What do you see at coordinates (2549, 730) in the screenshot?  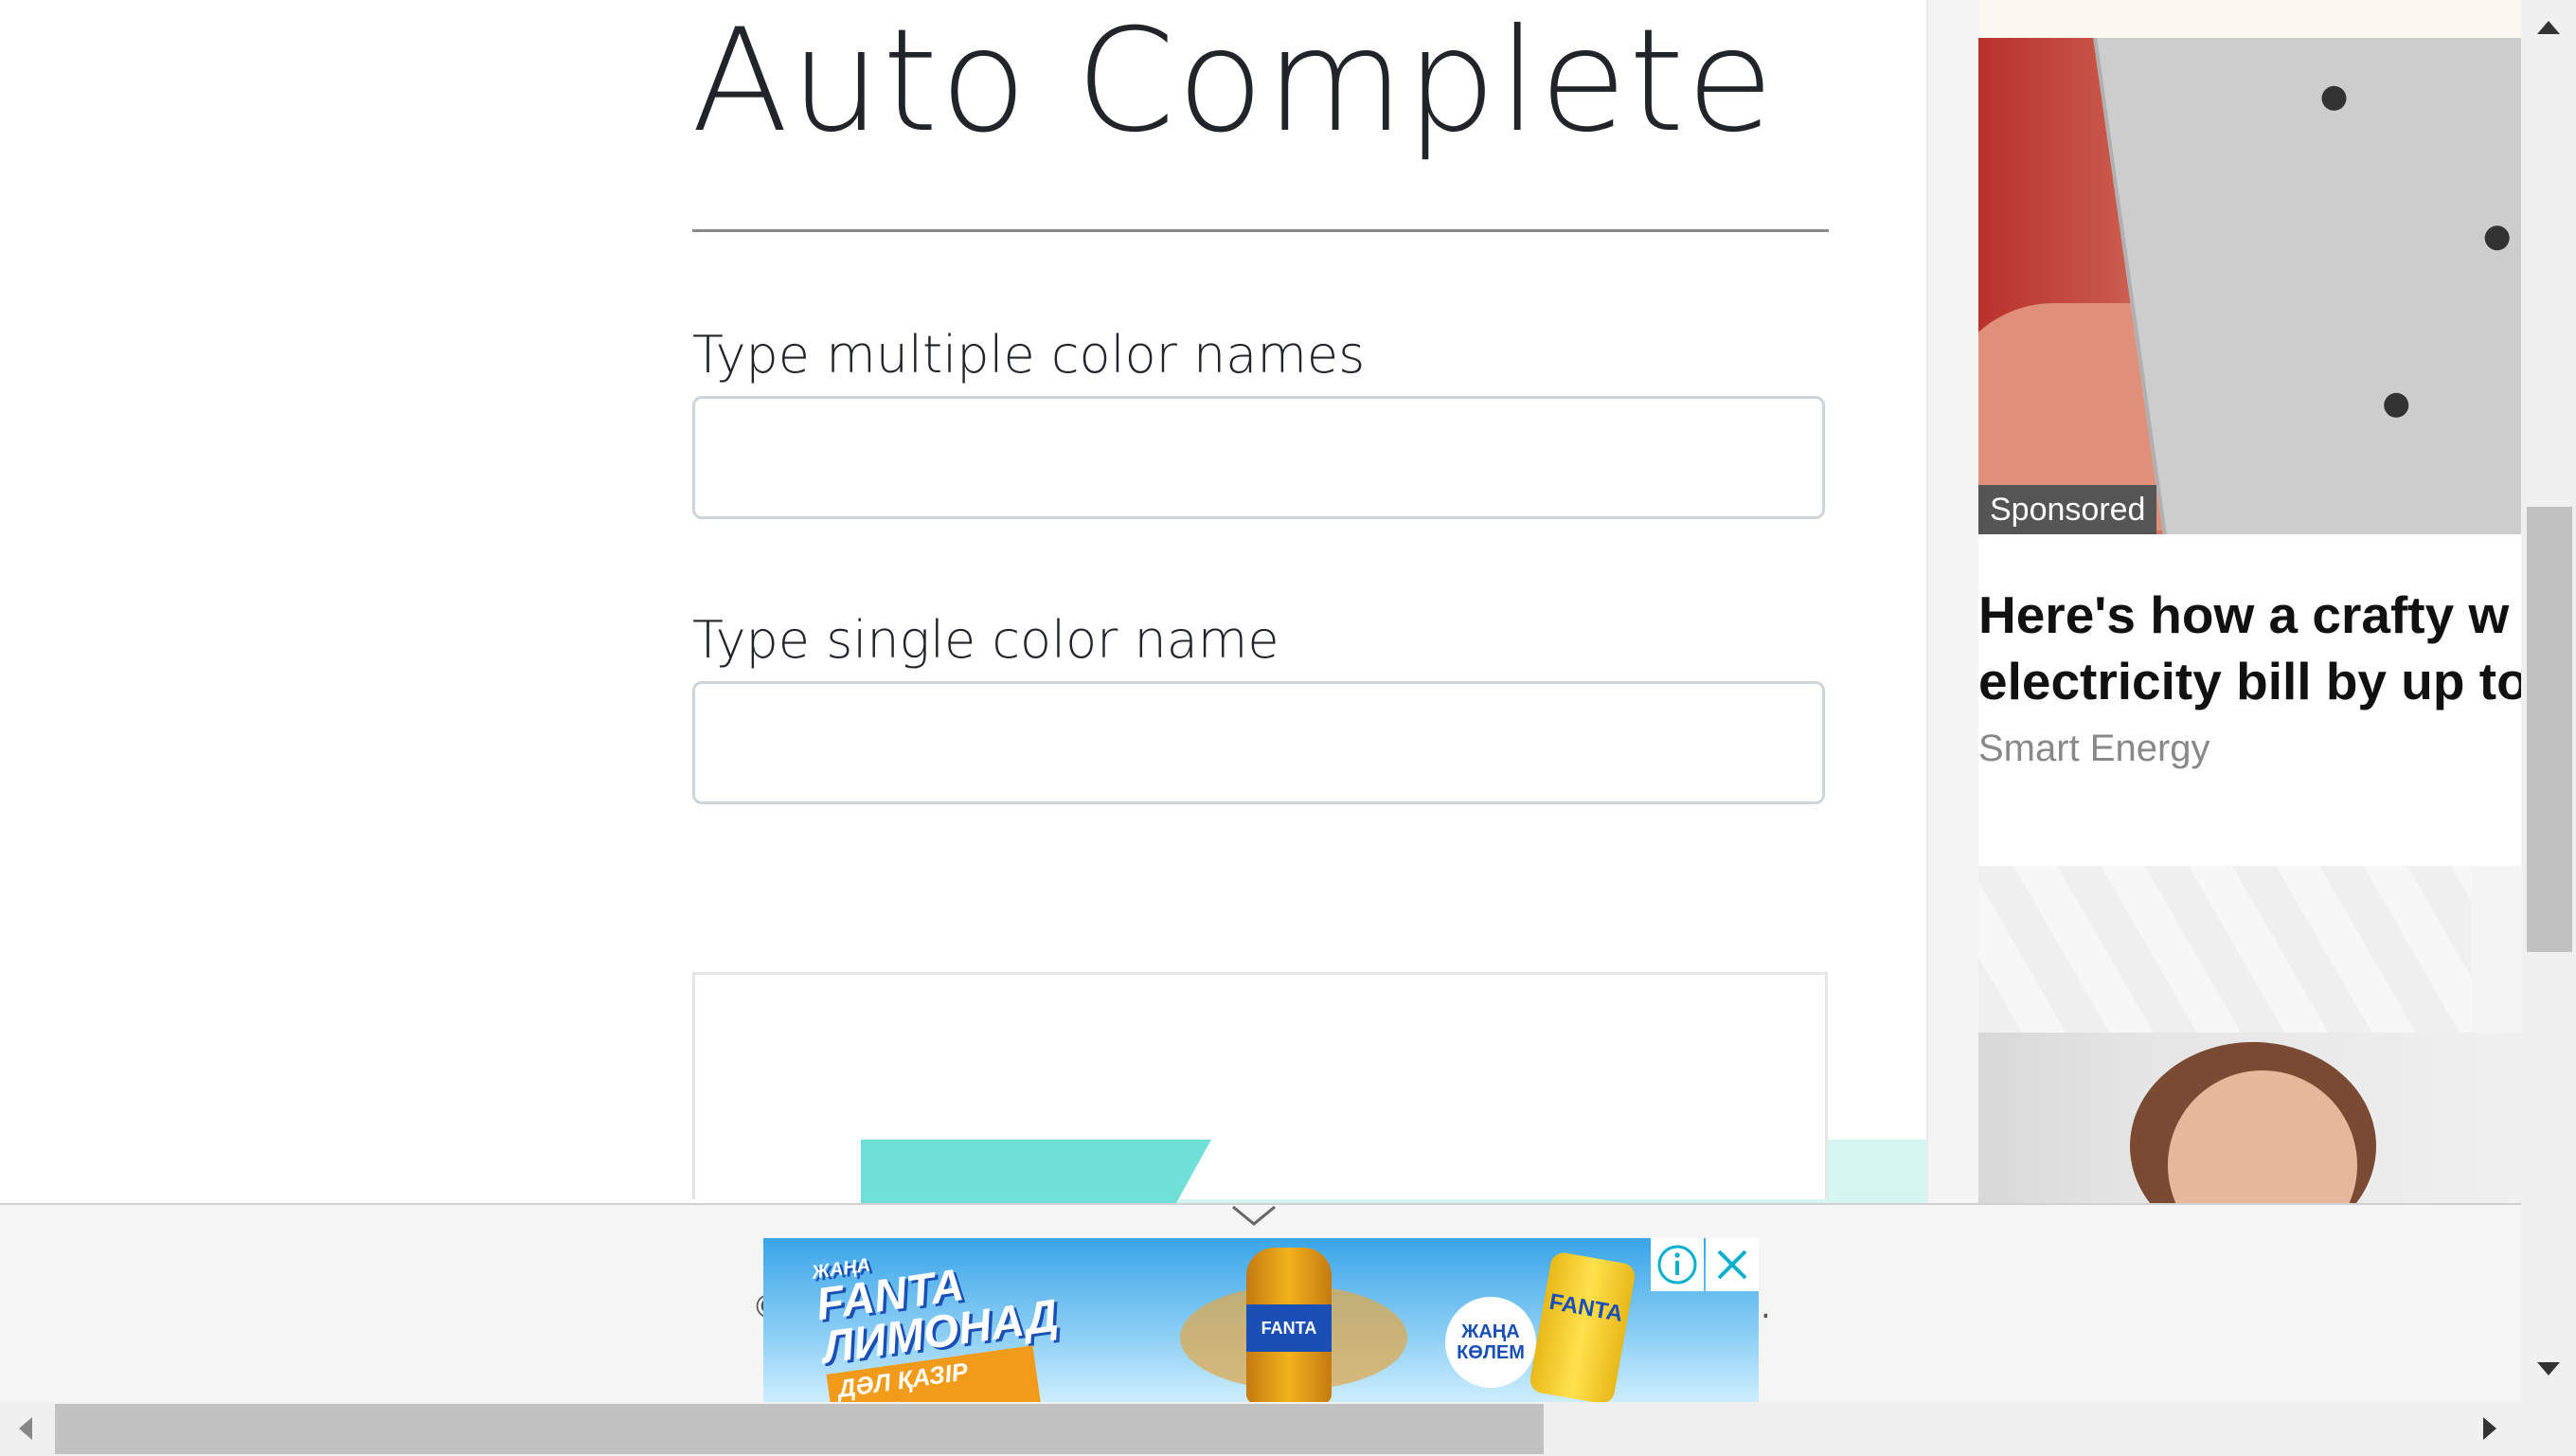 I see `vertical-scroll-thumb` at bounding box center [2549, 730].